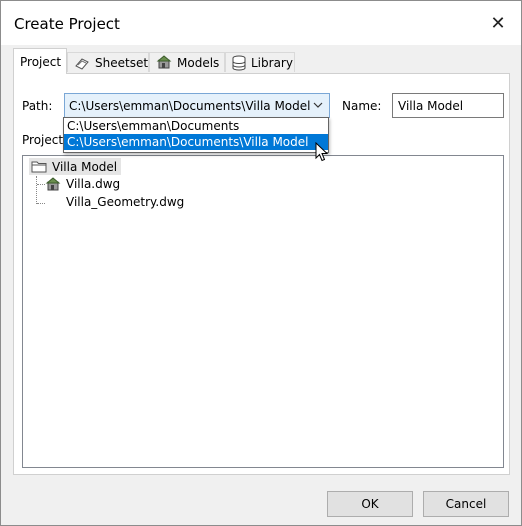 The height and width of the screenshot is (526, 522). Describe the element at coordinates (322, 153) in the screenshot. I see `mouse-cursor-icon` at that location.